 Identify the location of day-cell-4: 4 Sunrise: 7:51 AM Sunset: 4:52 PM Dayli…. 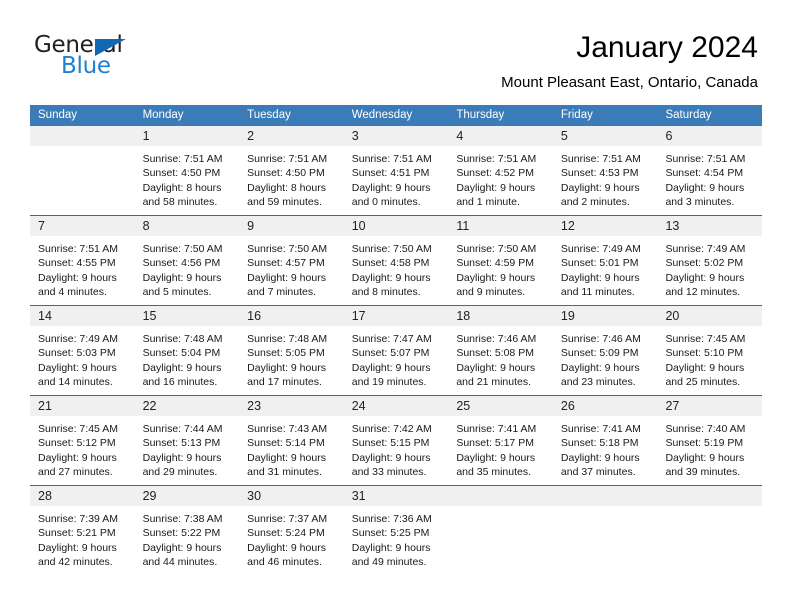
(500, 170).